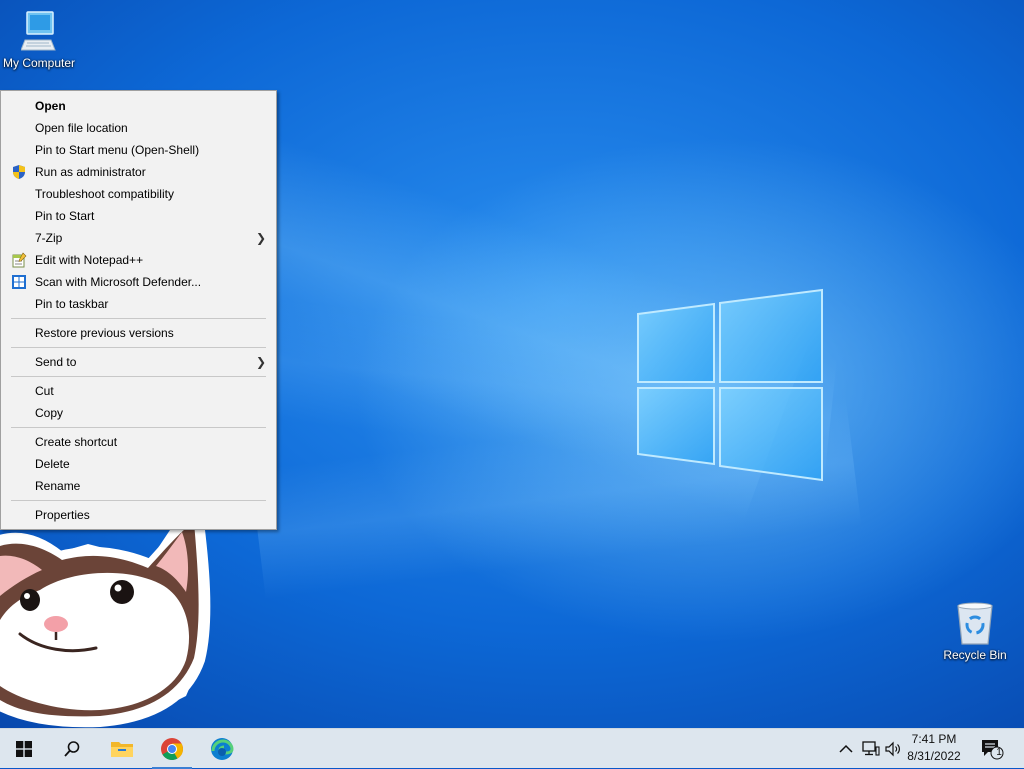 Image resolution: width=1024 pixels, height=769 pixels. Describe the element at coordinates (58, 486) in the screenshot. I see `menu-item-label: Rename` at that location.